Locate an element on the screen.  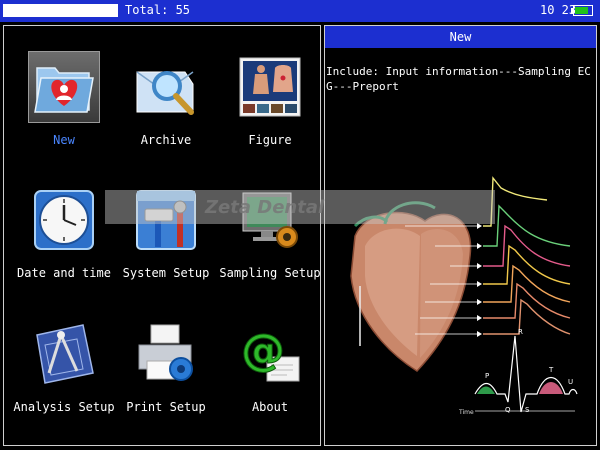
menu-item-new: New is located at coordinates (64, 111).